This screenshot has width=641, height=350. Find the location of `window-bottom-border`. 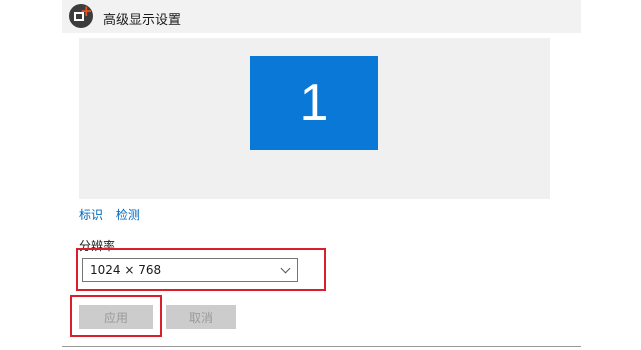

window-bottom-border is located at coordinates (321, 346).